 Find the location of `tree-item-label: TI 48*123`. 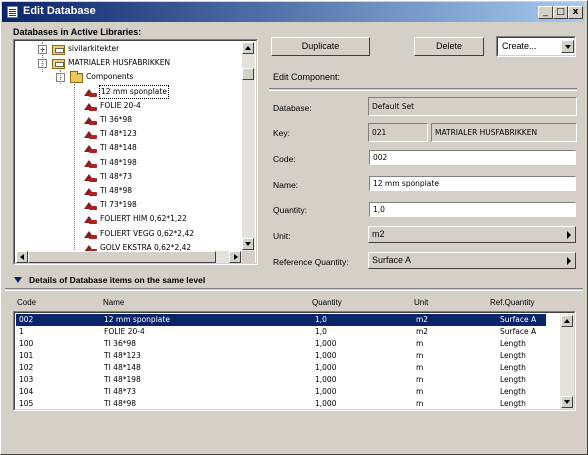

tree-item-label: TI 48*123 is located at coordinates (118, 134).